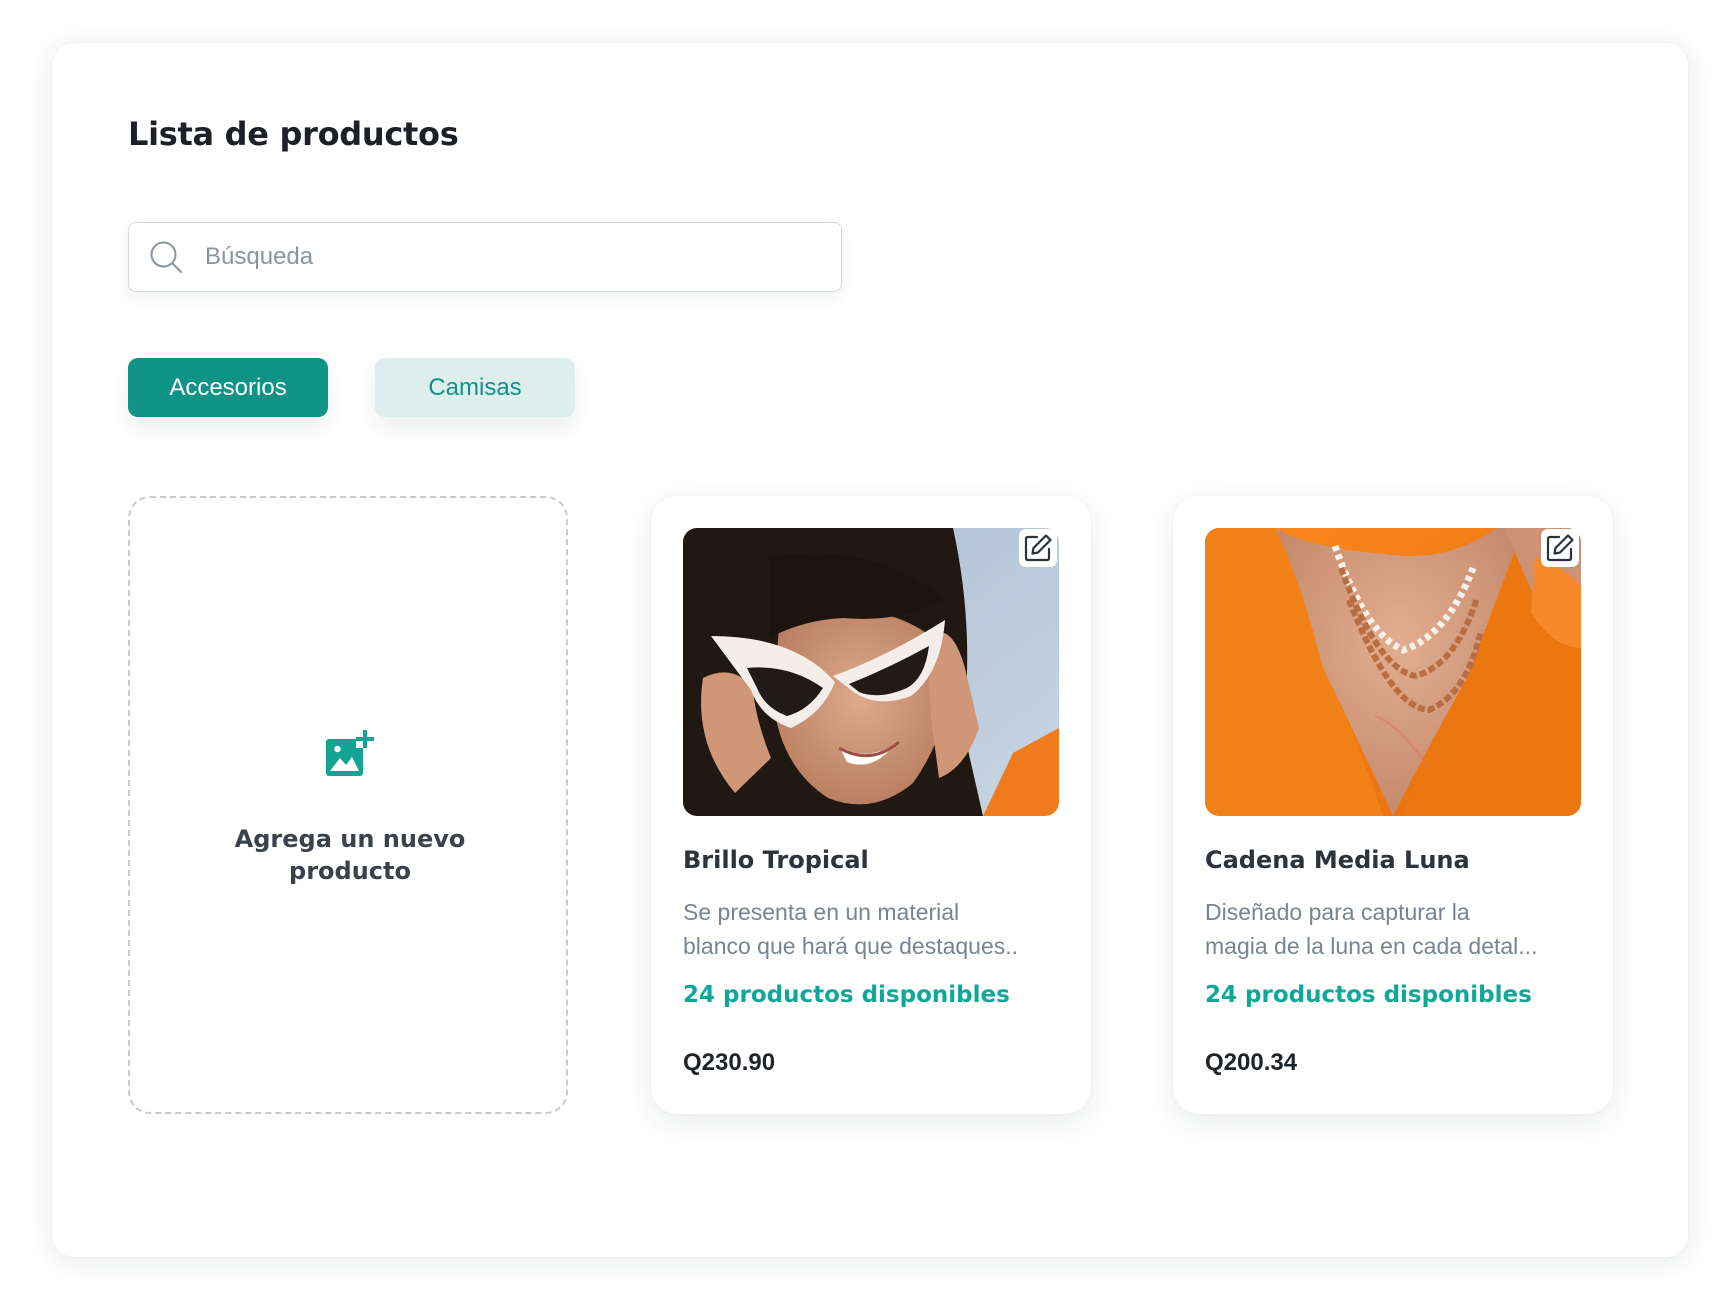 The height and width of the screenshot is (1314, 1736). Describe the element at coordinates (729, 1062) in the screenshot. I see `product-price: Q230.90` at that location.